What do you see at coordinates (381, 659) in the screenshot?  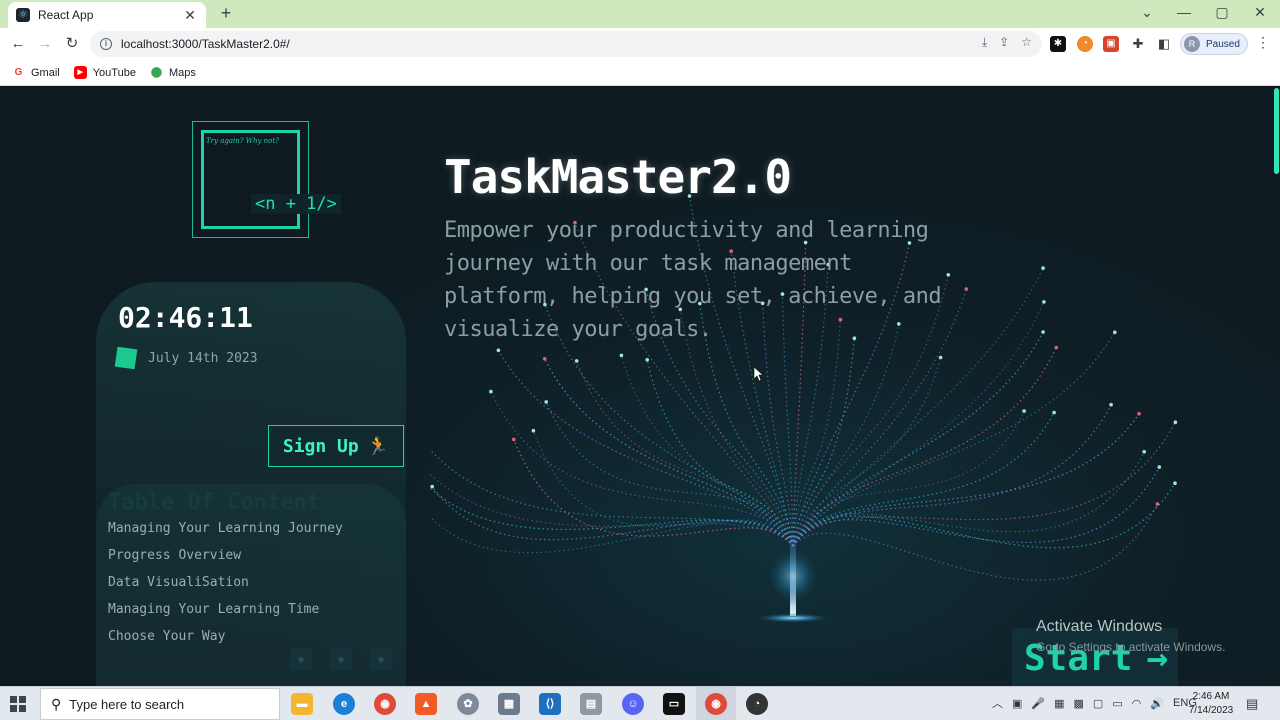 I see `linkedin-icon: ●` at bounding box center [381, 659].